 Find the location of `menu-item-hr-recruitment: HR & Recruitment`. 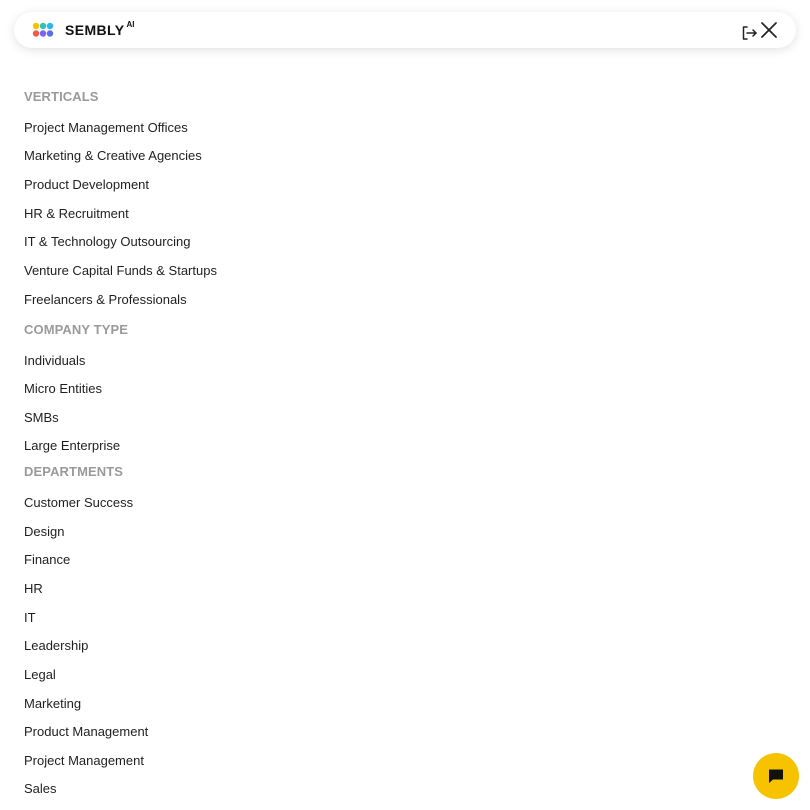

menu-item-hr-recruitment: HR & Recruitment is located at coordinates (76, 213).